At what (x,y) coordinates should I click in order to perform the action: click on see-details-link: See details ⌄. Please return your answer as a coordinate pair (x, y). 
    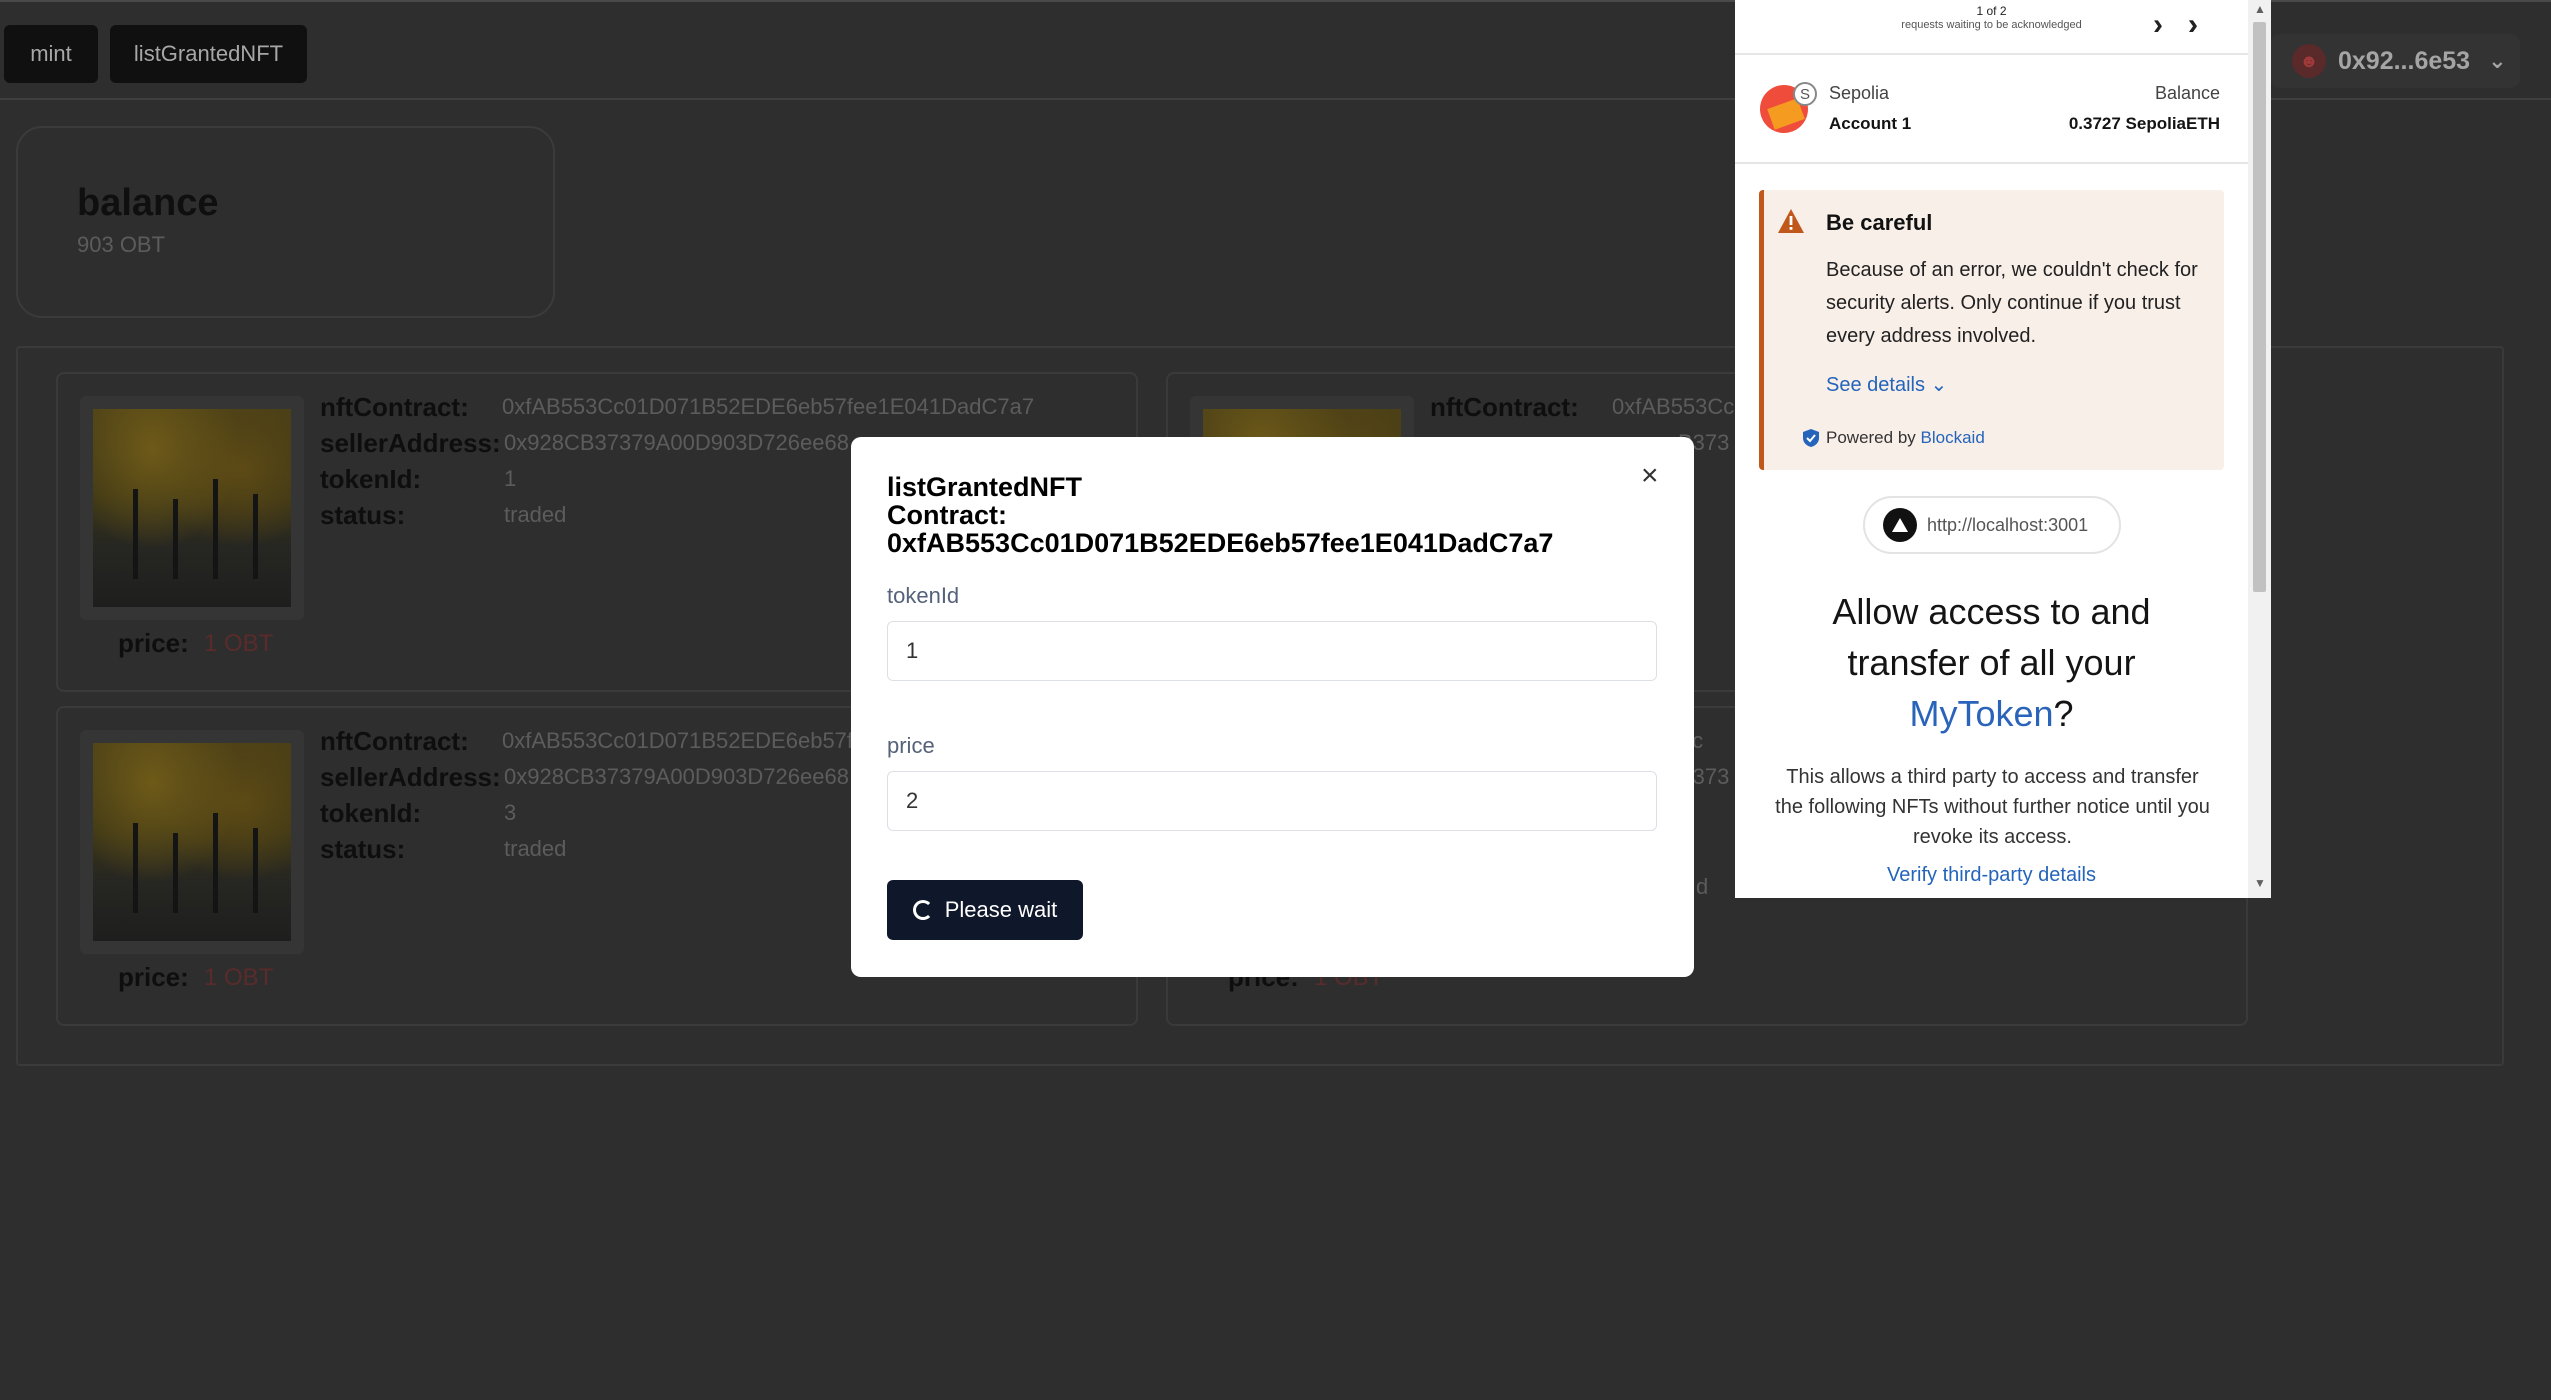
    Looking at the image, I should click on (1886, 384).